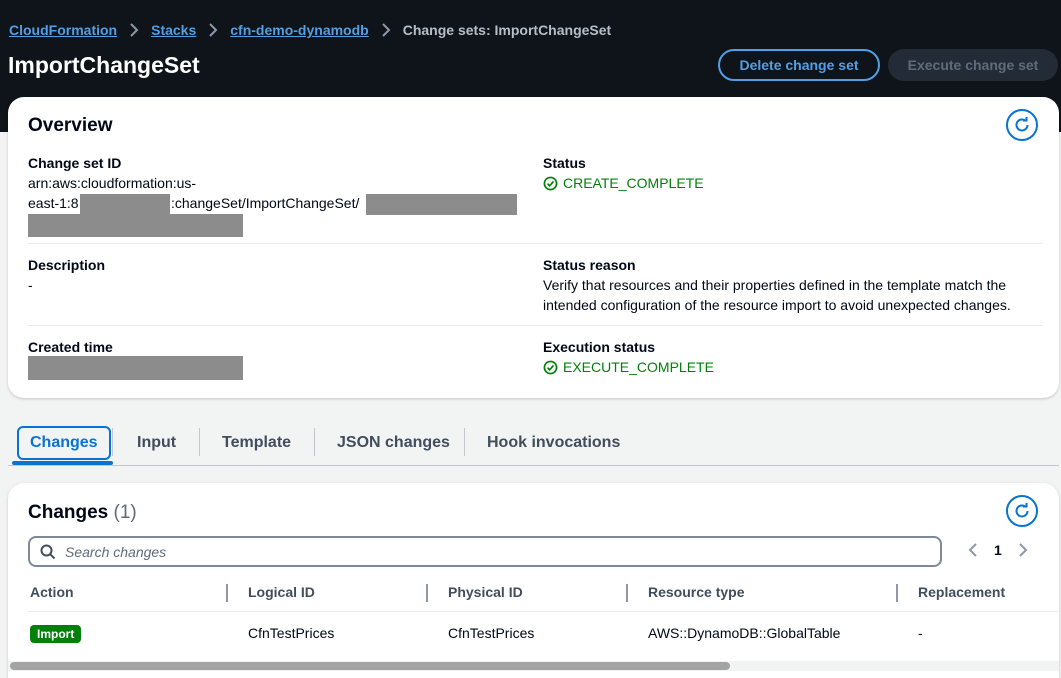 The image size is (1061, 678). Describe the element at coordinates (638, 367) in the screenshot. I see `execution-status-text: EXECUTE_COMPLETE` at that location.